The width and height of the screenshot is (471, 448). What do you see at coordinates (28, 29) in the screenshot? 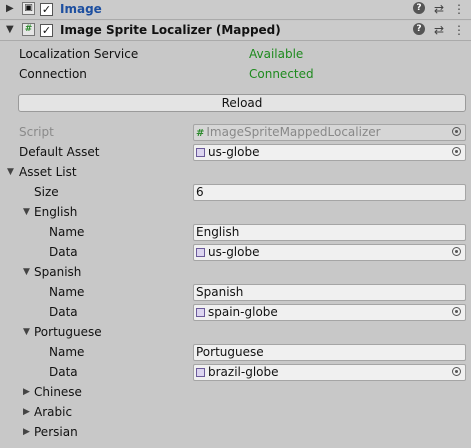
I see `script-component-icon: #` at bounding box center [28, 29].